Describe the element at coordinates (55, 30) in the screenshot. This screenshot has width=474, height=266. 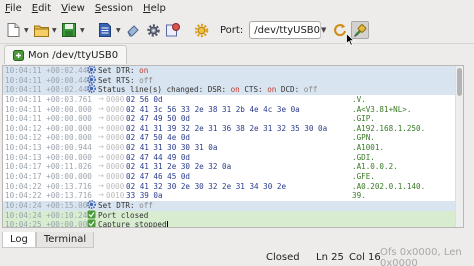
I see `open-dropdown-icon: ▼` at that location.